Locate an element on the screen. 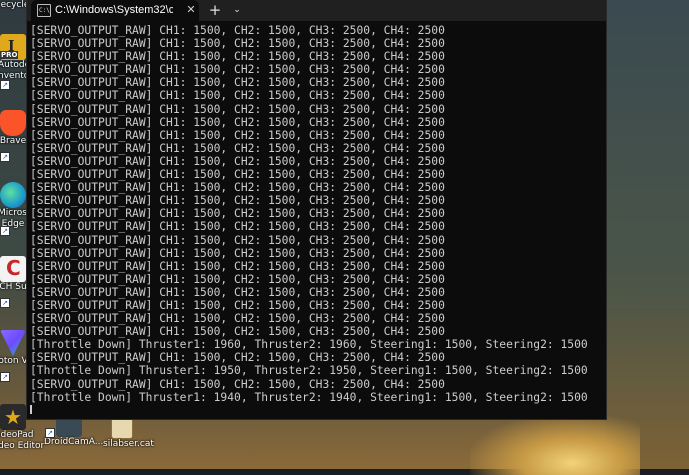 The height and width of the screenshot is (475, 689). desktop-icon-label: ideoPad is located at coordinates (17, 435).